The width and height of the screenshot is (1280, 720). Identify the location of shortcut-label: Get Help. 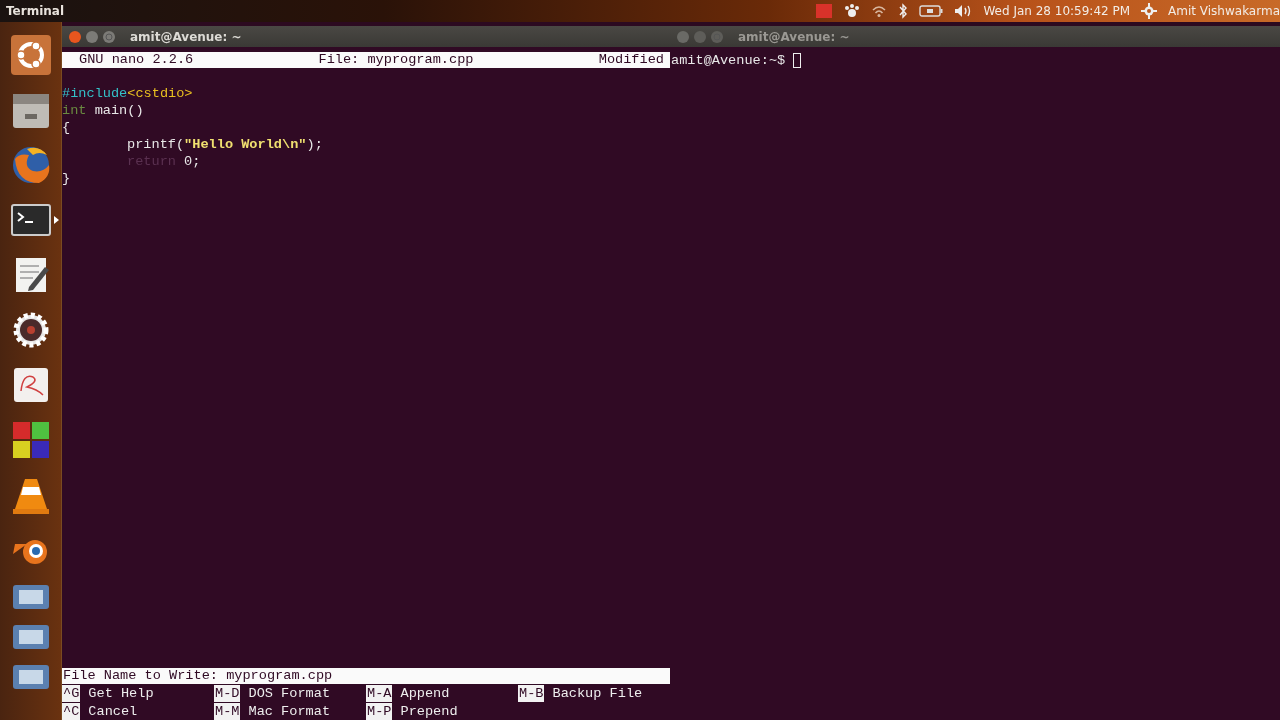
(121, 693).